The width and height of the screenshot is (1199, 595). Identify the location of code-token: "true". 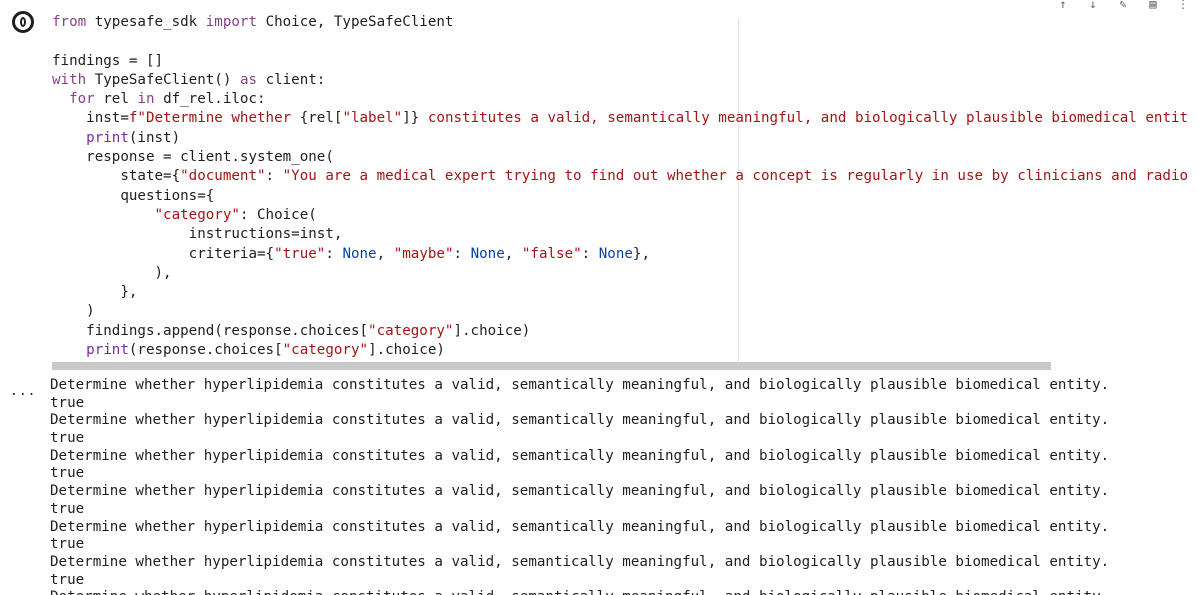
(300, 253).